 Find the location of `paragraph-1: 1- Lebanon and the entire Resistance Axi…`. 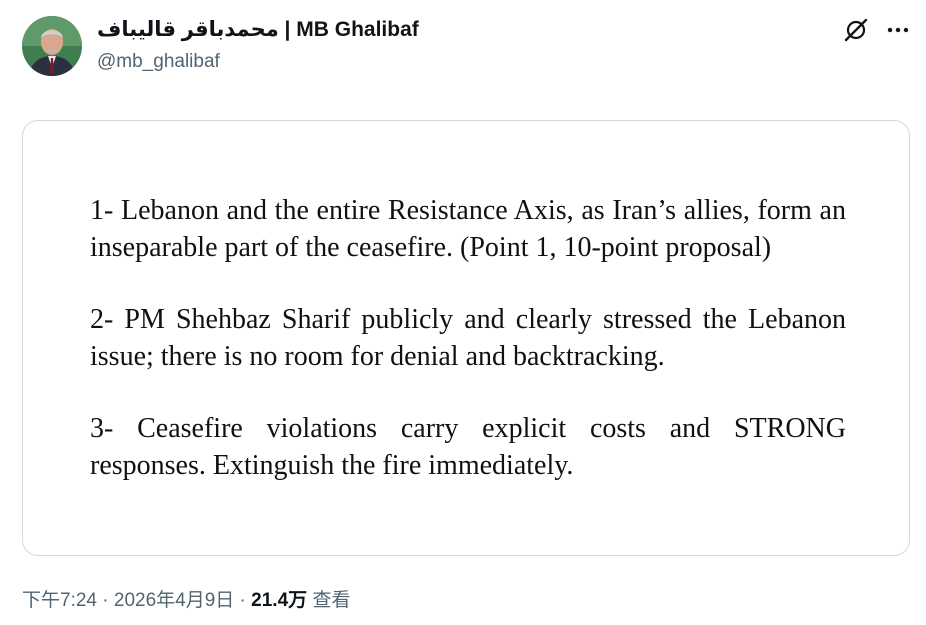

paragraph-1: 1- Lebanon and the entire Resistance Axi… is located at coordinates (468, 229).